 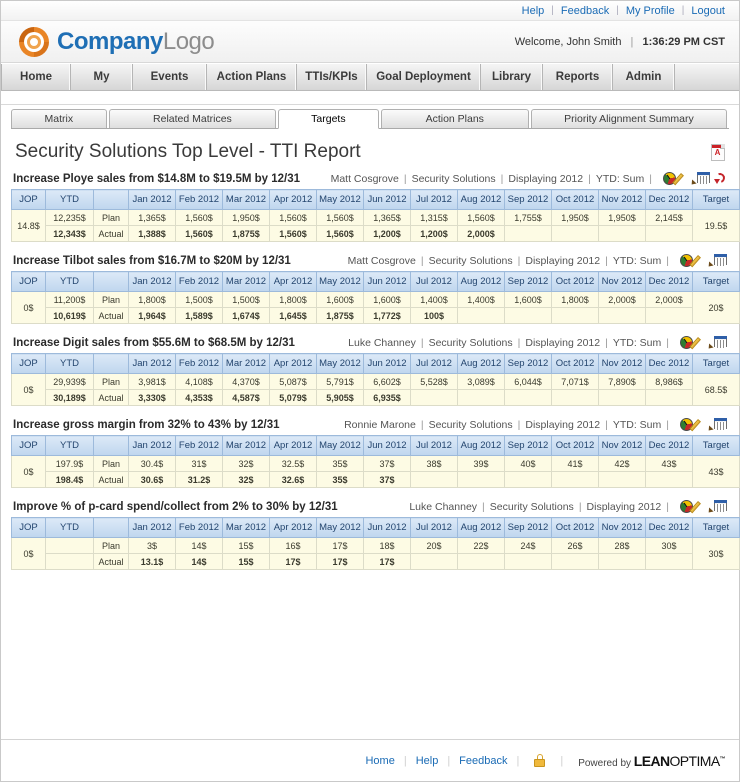 I want to click on plan-cell: 6,044$, so click(x=528, y=381).